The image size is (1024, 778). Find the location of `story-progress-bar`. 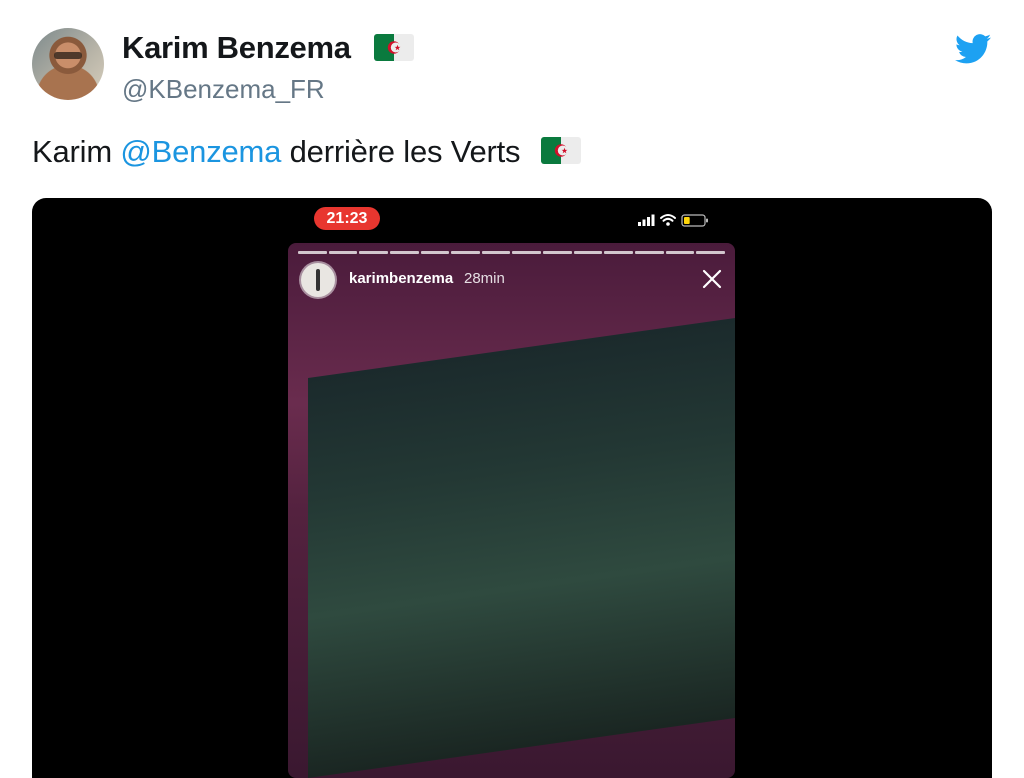

story-progress-bar is located at coordinates (511, 252).